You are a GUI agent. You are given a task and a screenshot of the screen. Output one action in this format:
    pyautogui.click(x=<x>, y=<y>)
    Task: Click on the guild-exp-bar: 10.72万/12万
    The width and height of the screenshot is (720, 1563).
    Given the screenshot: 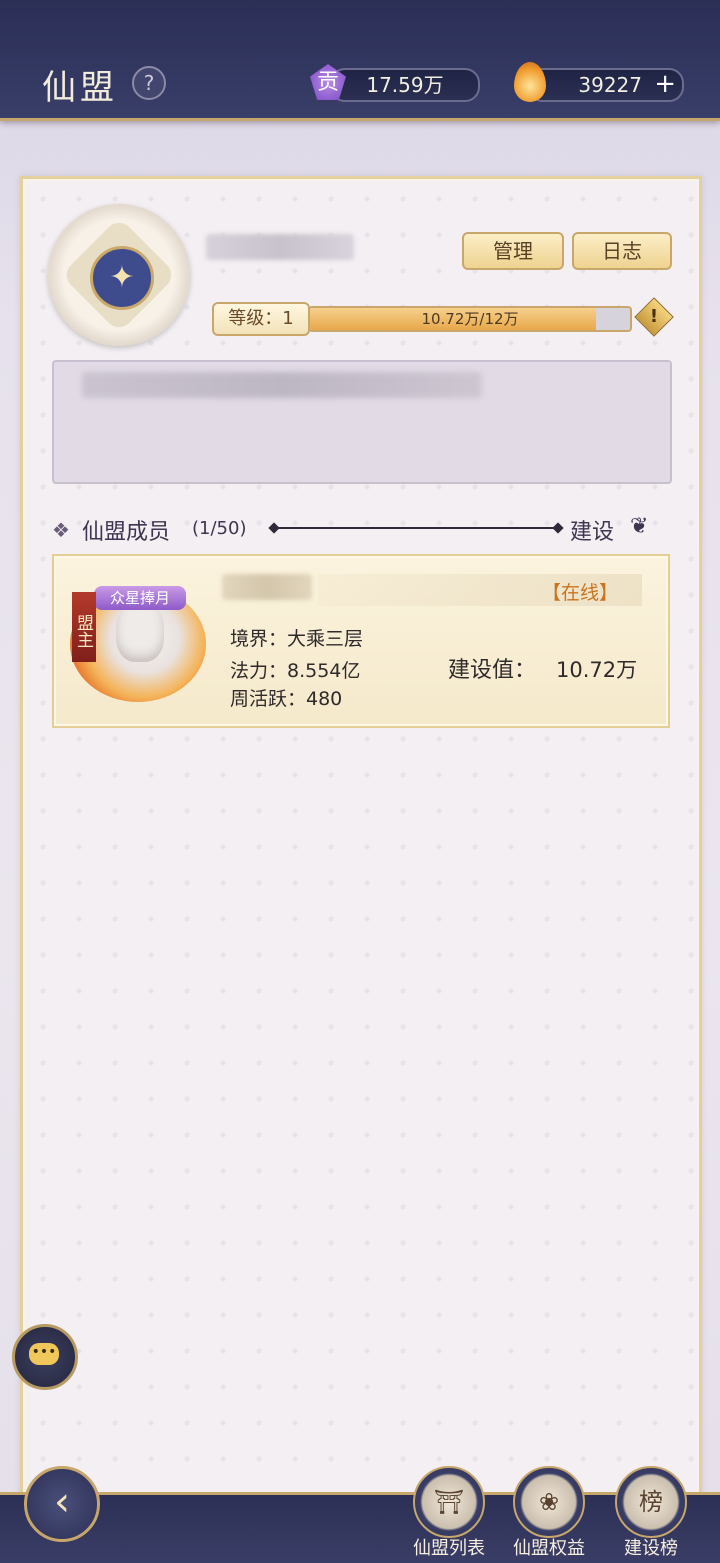 What is the action you would take?
    pyautogui.click(x=470, y=319)
    